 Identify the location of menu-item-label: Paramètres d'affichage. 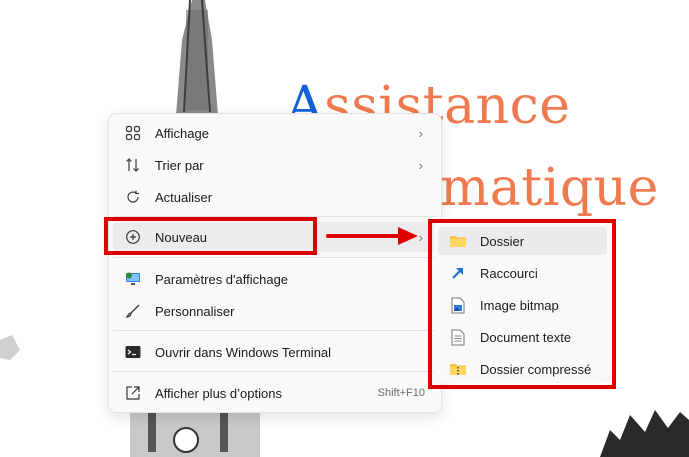
(222, 279).